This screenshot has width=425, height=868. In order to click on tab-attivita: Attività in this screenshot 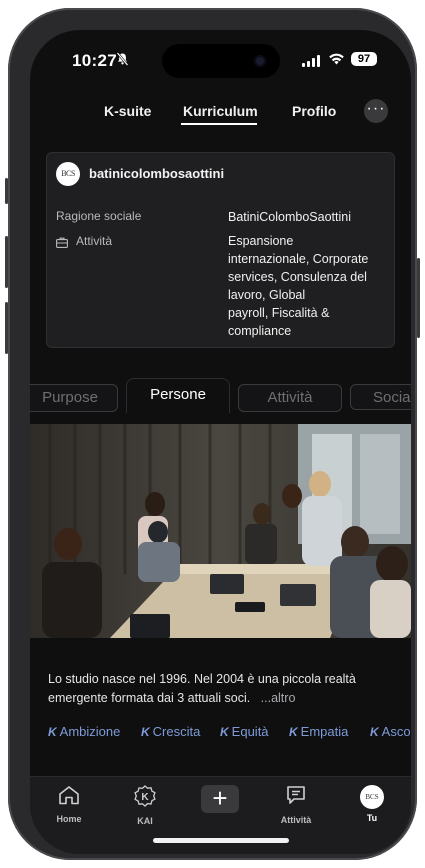, I will do `click(290, 398)`.